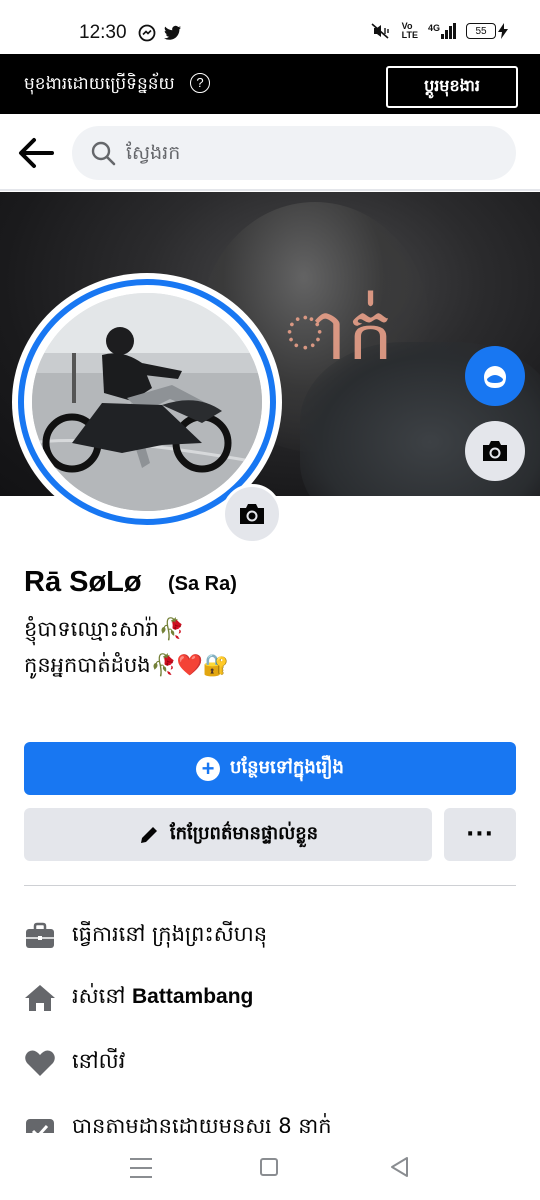  What do you see at coordinates (452, 87) in the screenshot?
I see `switch-mode-button: ប្ដូរមុខងារ` at bounding box center [452, 87].